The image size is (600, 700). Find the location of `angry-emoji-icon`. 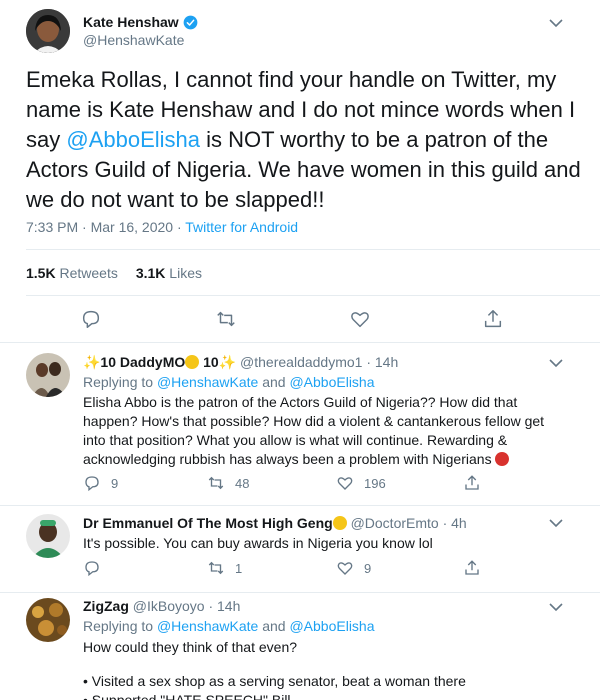

angry-emoji-icon is located at coordinates (502, 459).